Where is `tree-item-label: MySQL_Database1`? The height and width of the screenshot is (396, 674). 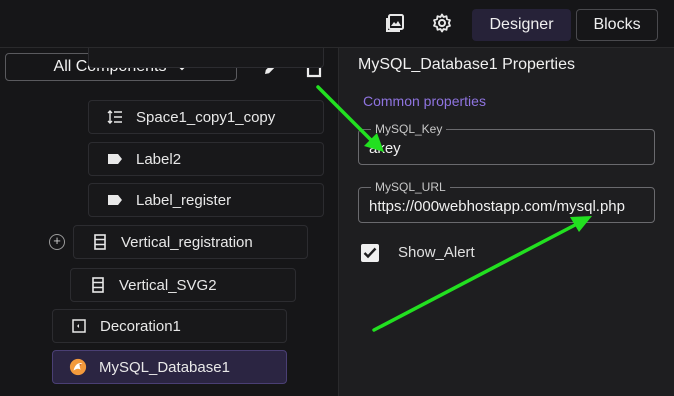
tree-item-label: MySQL_Database1 is located at coordinates (164, 367).